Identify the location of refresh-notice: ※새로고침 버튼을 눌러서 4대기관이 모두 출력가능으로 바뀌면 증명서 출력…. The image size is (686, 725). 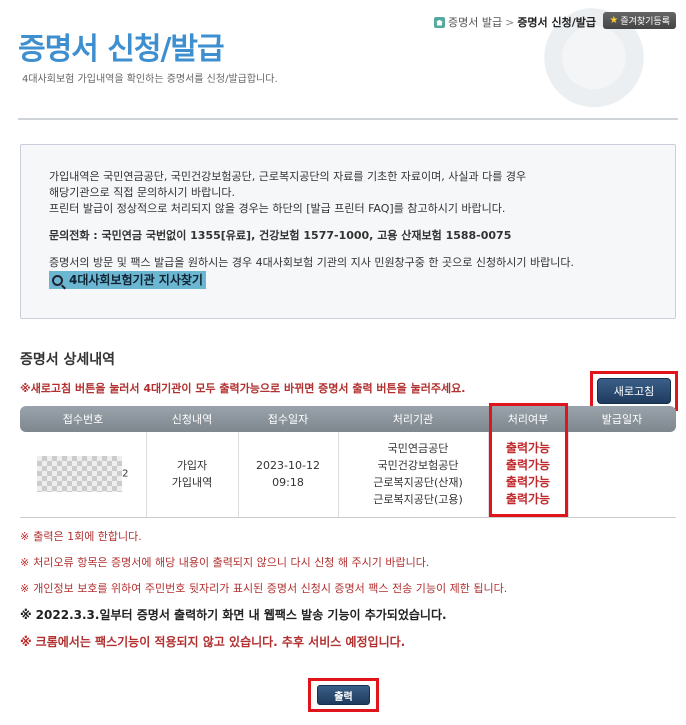
(243, 388).